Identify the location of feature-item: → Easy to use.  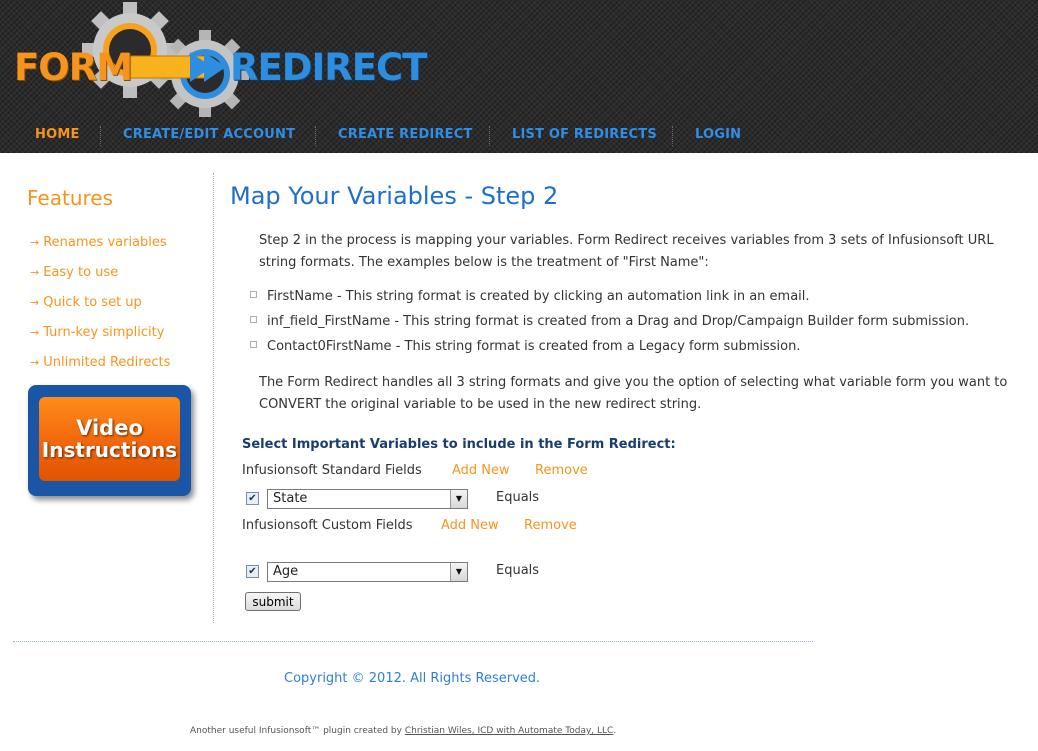
(74, 272).